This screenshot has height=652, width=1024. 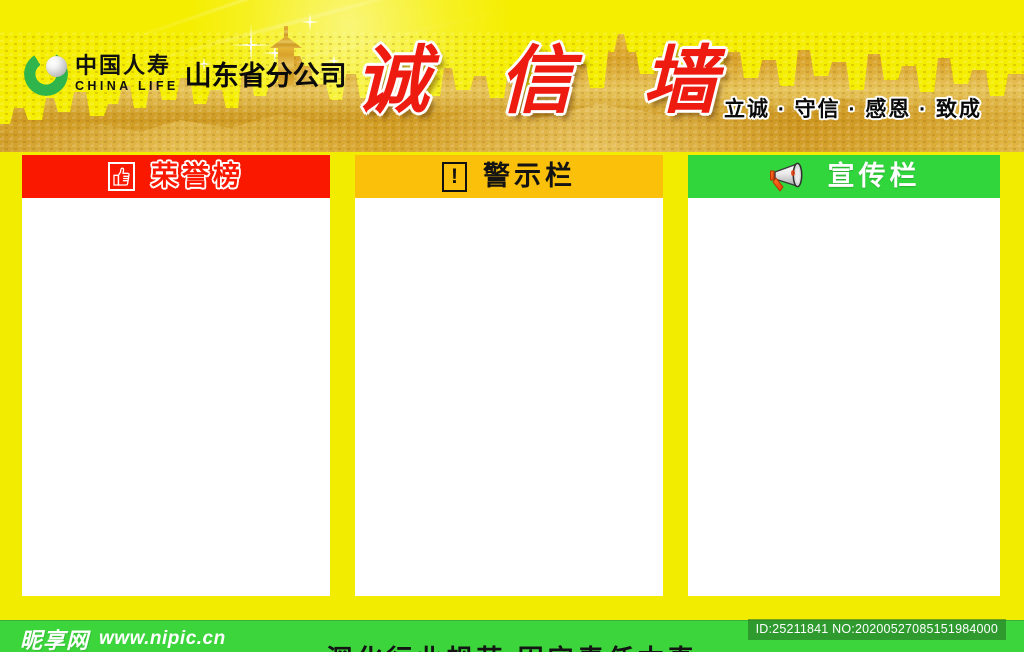 I want to click on china-life-logo: 中国人寿 CHINA LIFE 山东省分公司, so click(x=185, y=74).